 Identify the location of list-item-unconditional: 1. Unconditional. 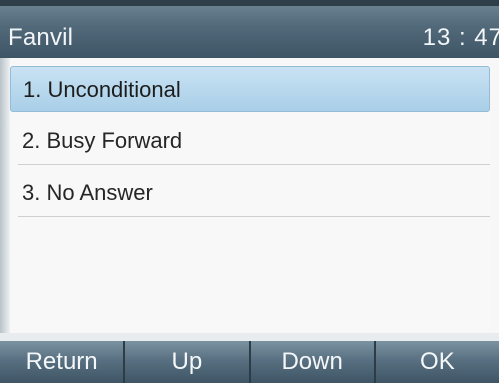
(250, 89).